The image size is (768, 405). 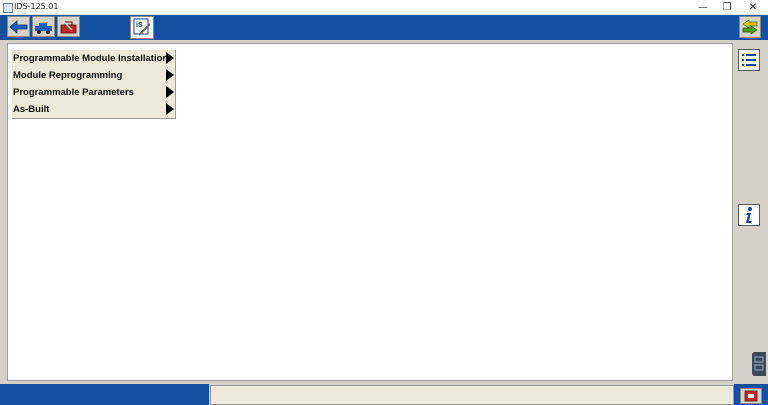 What do you see at coordinates (472, 395) in the screenshot?
I see `status-bar-message` at bounding box center [472, 395].